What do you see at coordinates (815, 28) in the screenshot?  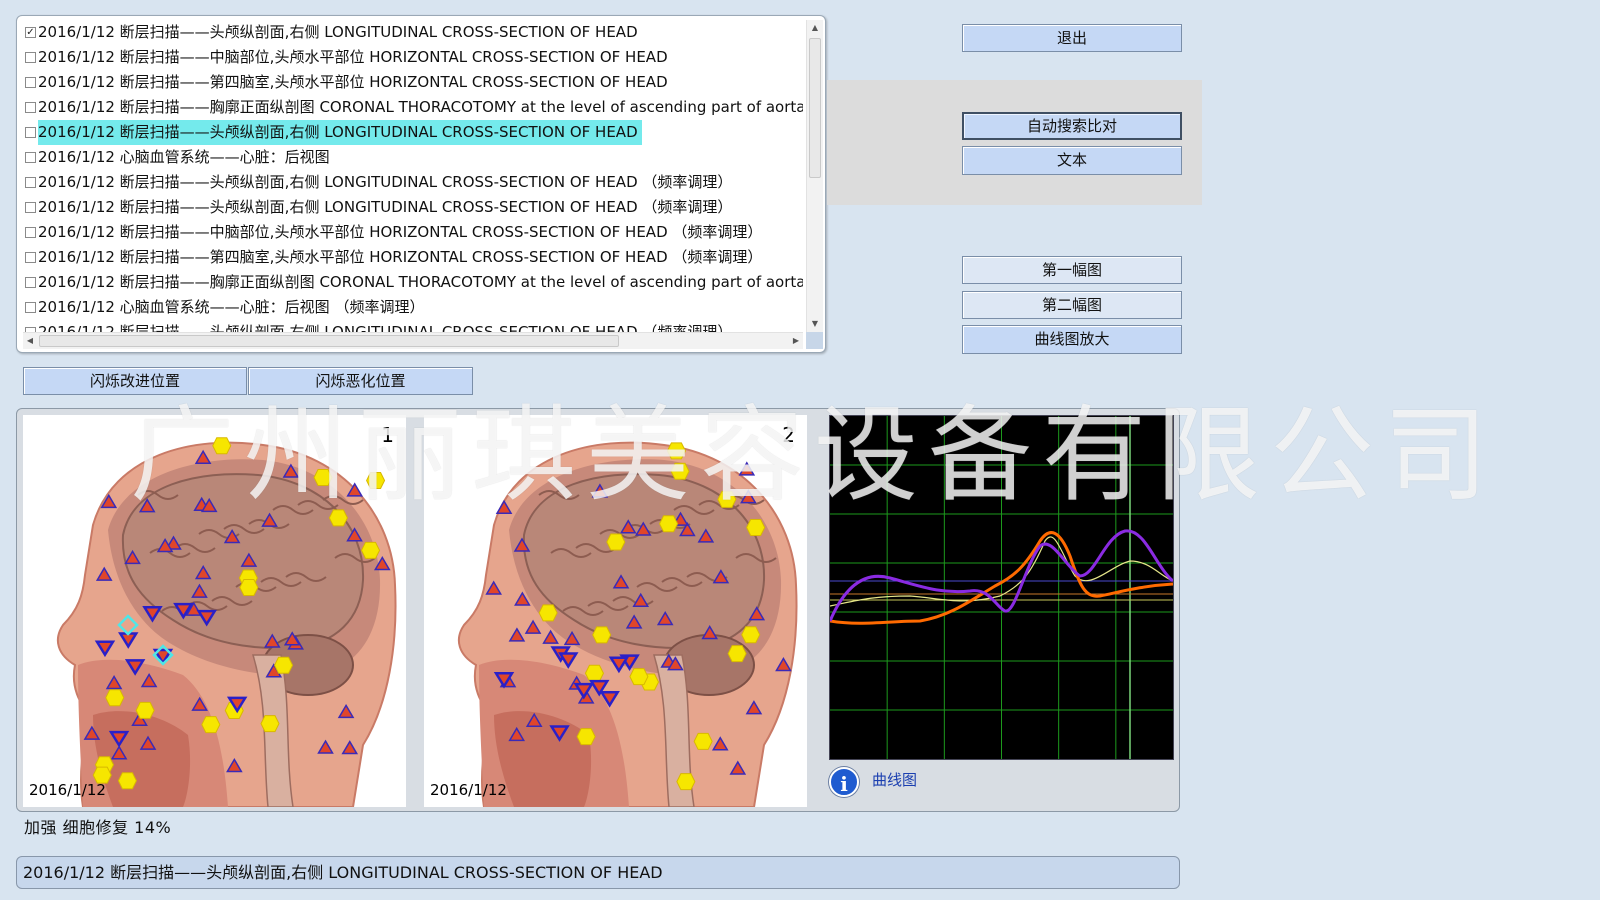 I see `scroll-up-icon: ▲` at bounding box center [815, 28].